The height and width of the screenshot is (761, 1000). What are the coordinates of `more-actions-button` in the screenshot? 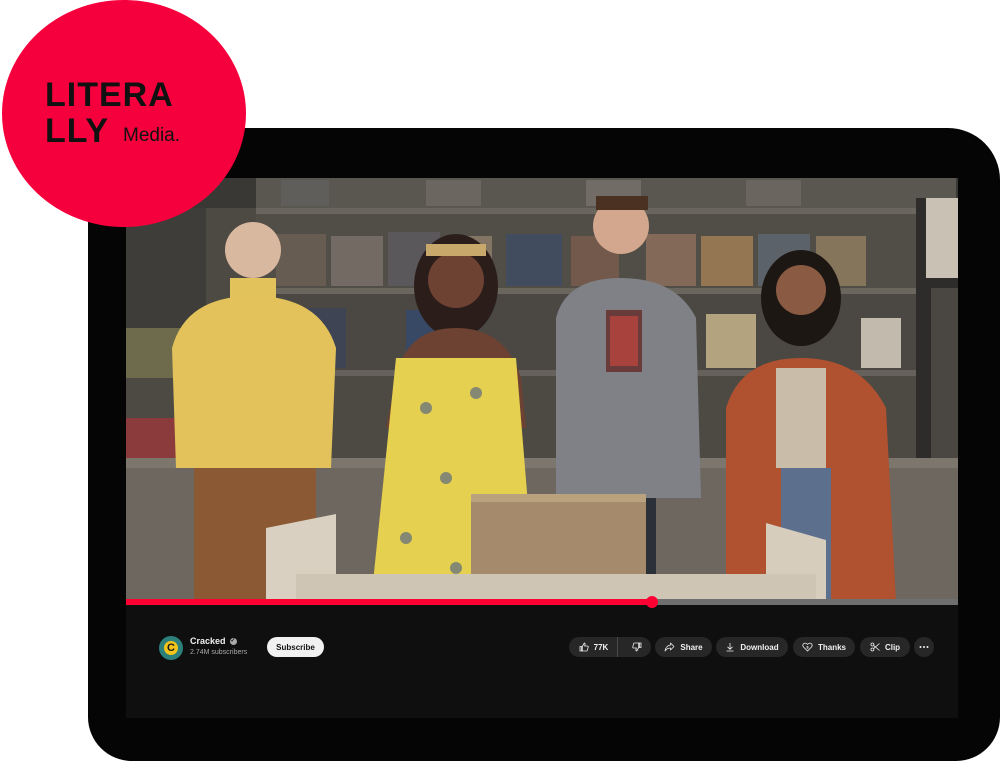 It's located at (924, 647).